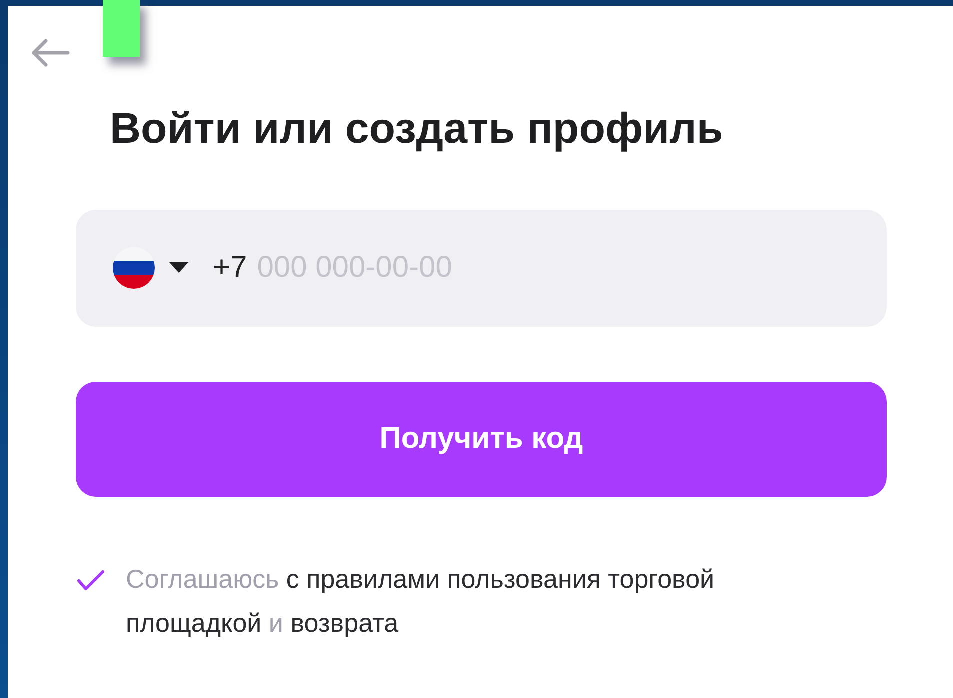 The width and height of the screenshot is (953, 698). Describe the element at coordinates (121, 28) in the screenshot. I see `tab-marker` at that location.